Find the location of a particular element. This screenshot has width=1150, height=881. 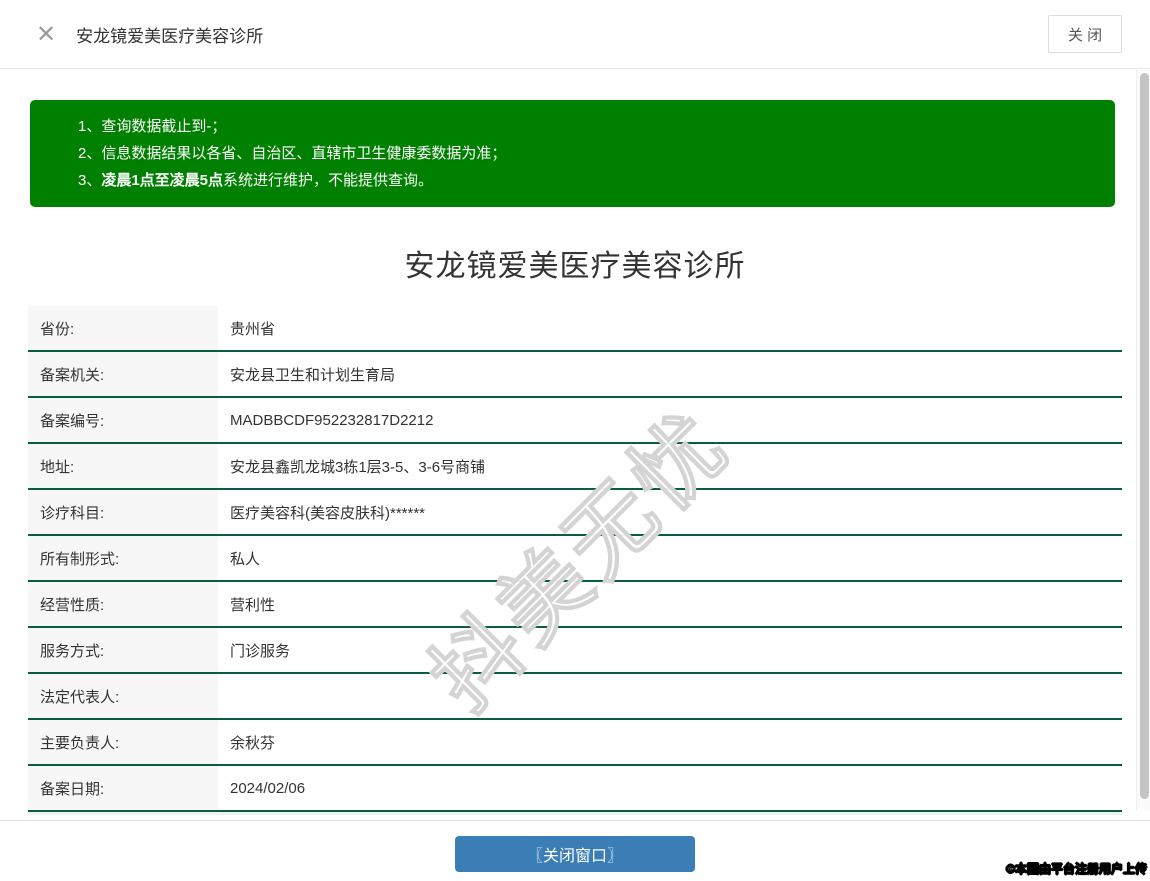

scrollbar-track is located at coordinates (1143, 440).